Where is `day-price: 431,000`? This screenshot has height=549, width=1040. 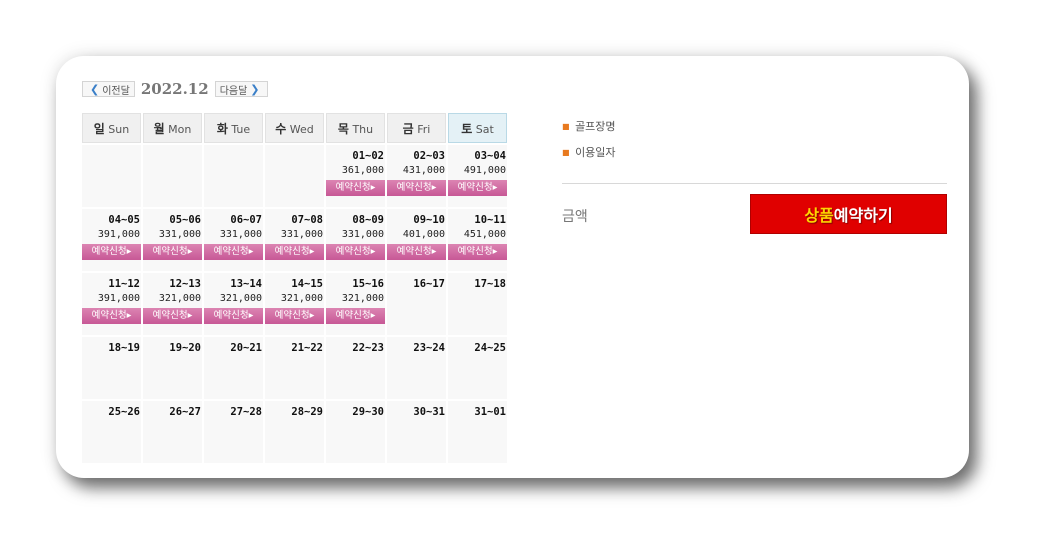
day-price: 431,000 is located at coordinates (423, 170).